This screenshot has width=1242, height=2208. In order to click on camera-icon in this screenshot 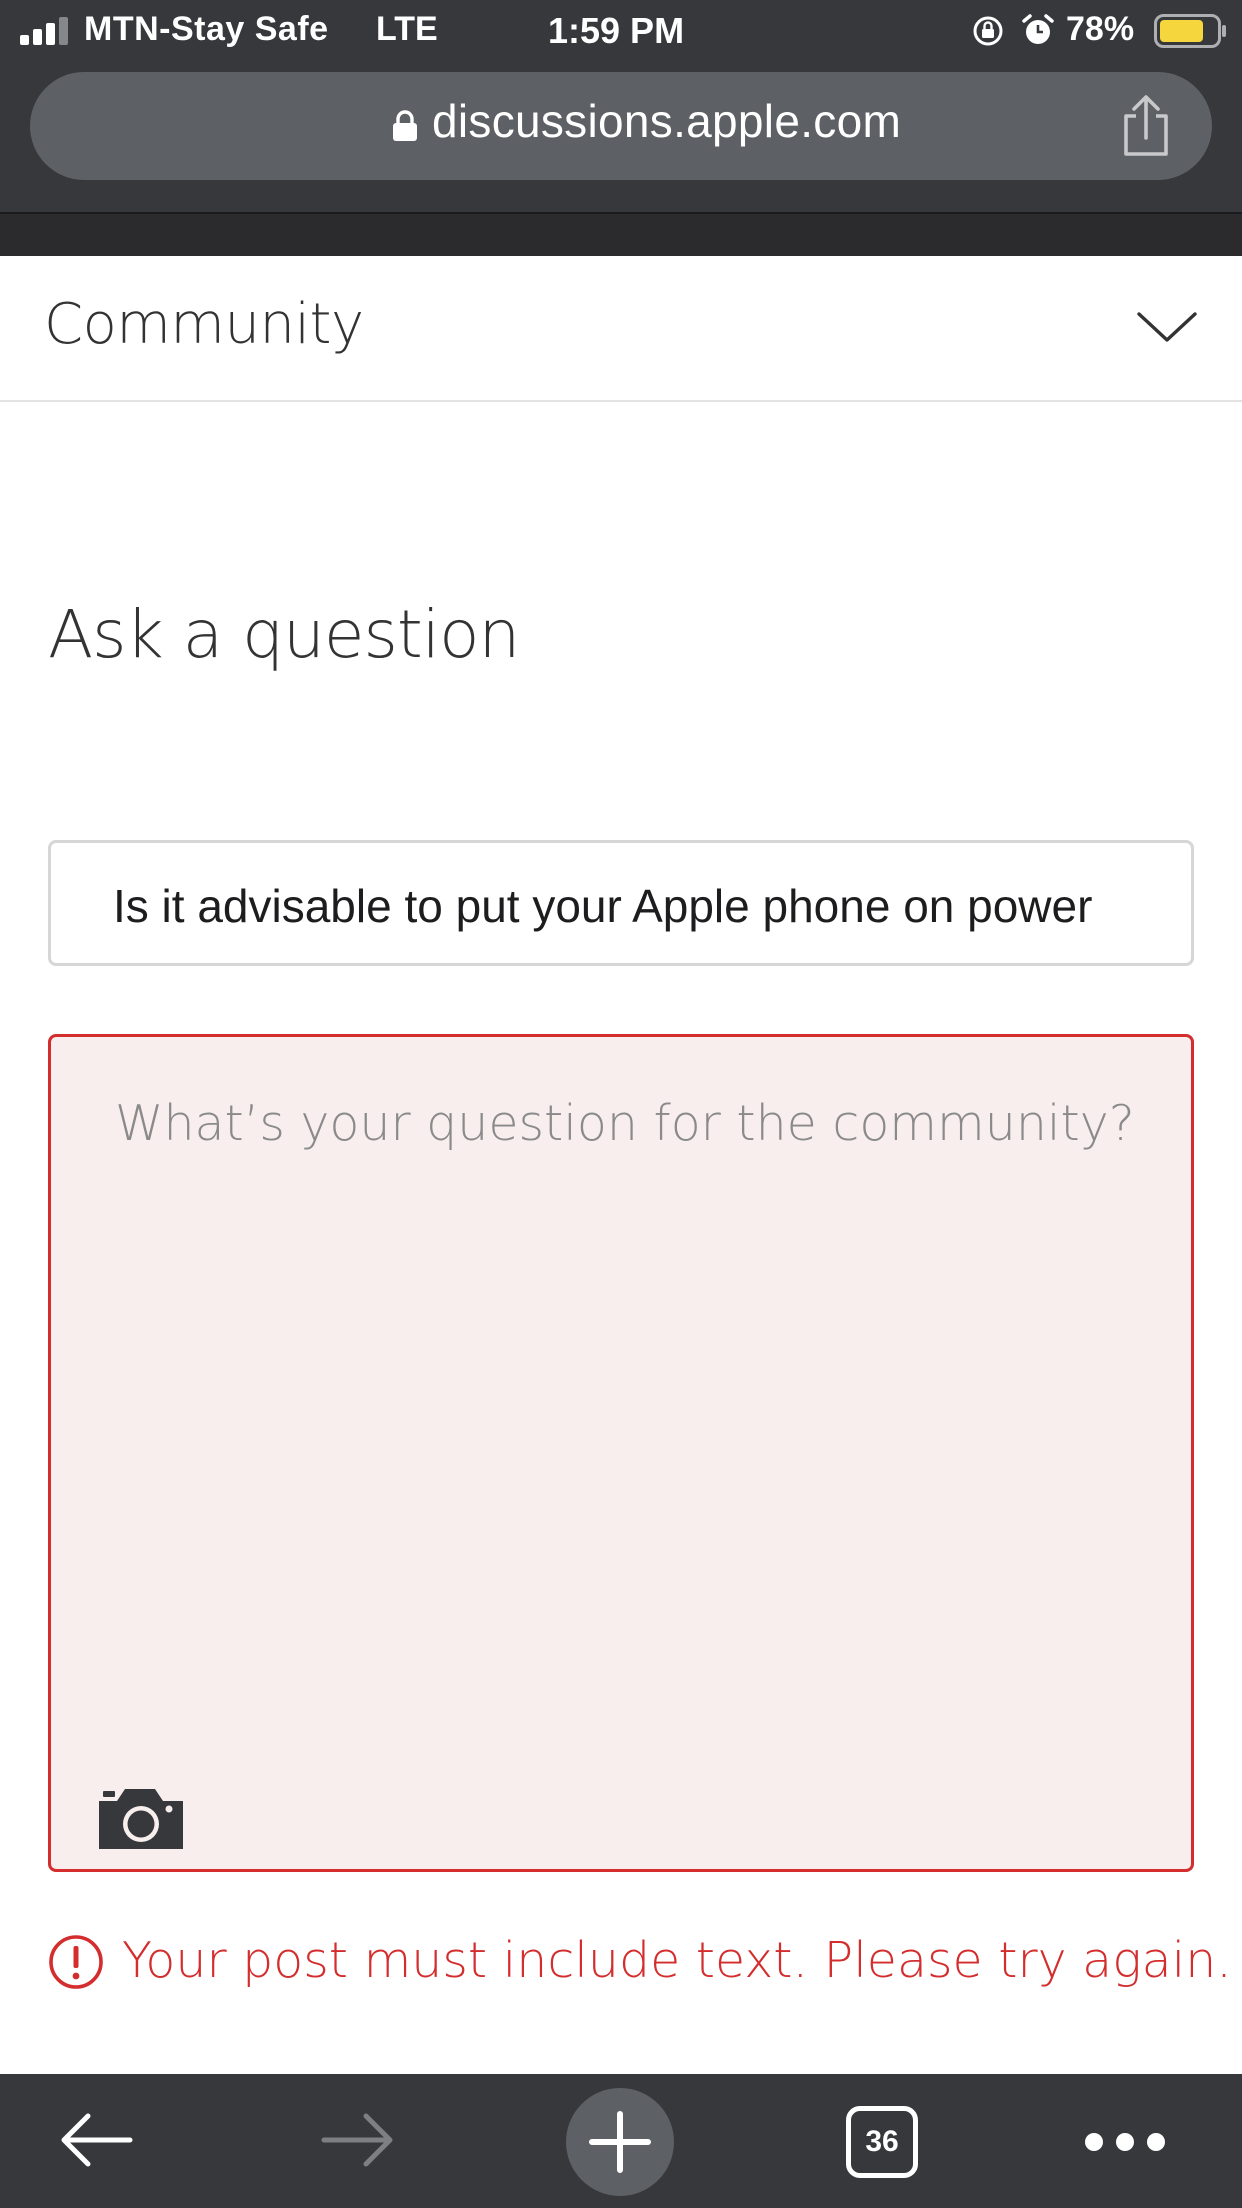, I will do `click(141, 1818)`.